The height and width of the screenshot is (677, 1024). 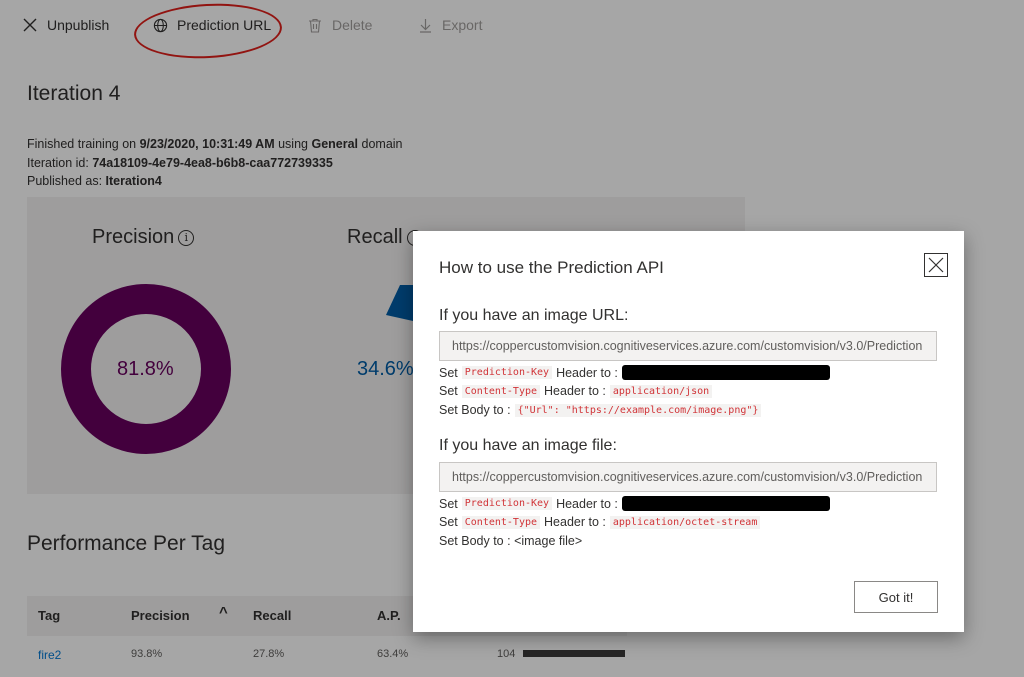 I want to click on close-icon, so click(x=936, y=265).